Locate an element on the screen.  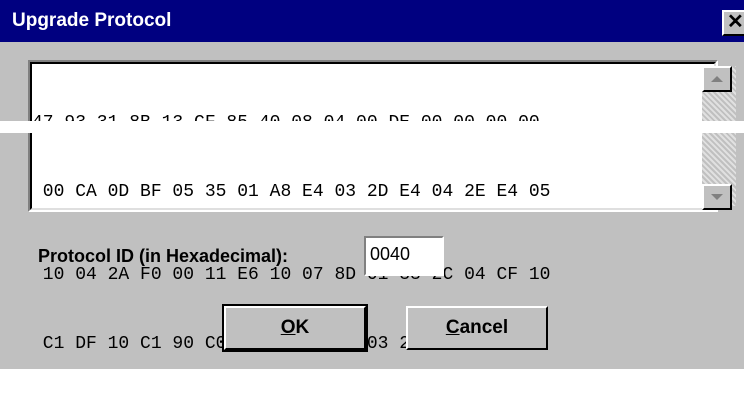
scroll-down-button is located at coordinates (717, 197).